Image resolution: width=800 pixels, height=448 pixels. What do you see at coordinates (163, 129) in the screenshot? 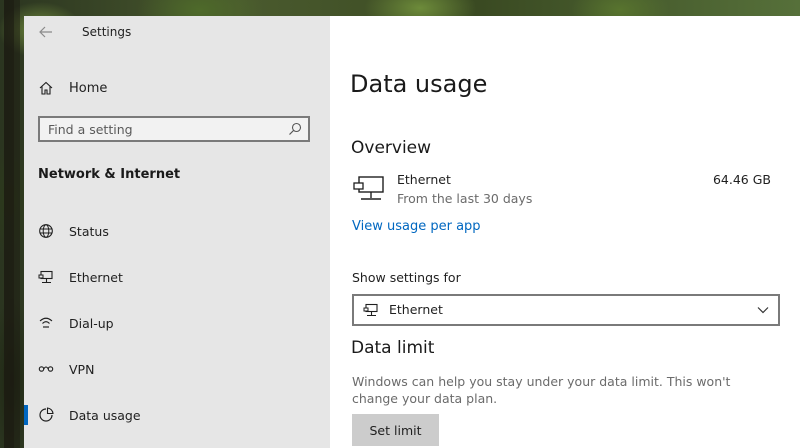
I see `search-input` at bounding box center [163, 129].